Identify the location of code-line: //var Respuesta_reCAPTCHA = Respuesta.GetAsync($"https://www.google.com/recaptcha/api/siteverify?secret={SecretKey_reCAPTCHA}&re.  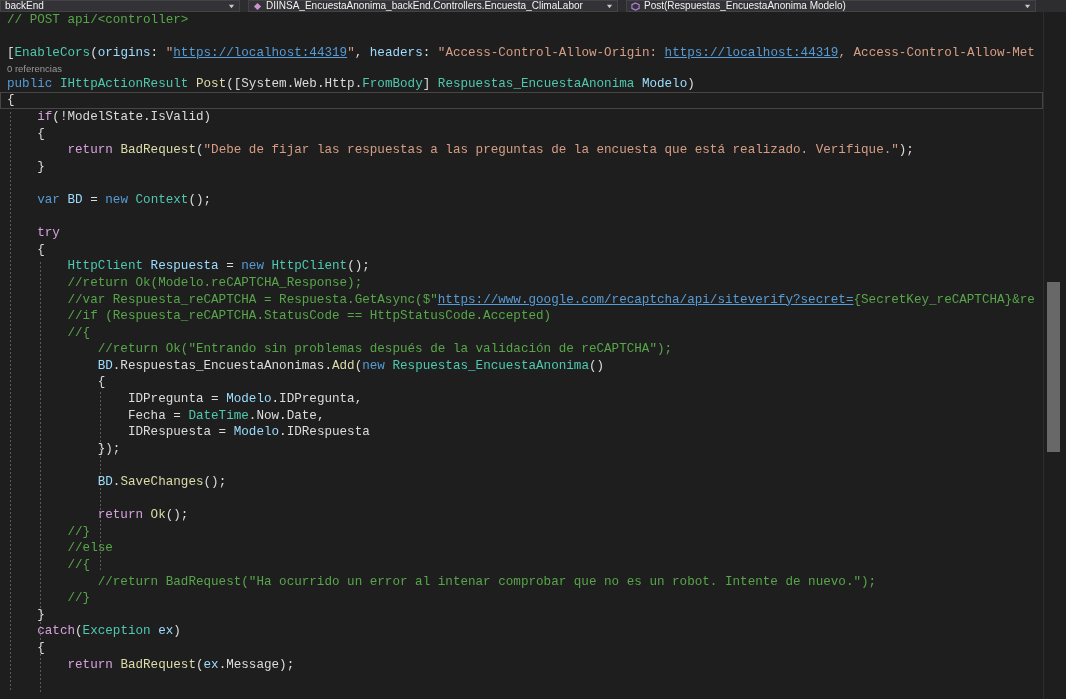
(551, 300).